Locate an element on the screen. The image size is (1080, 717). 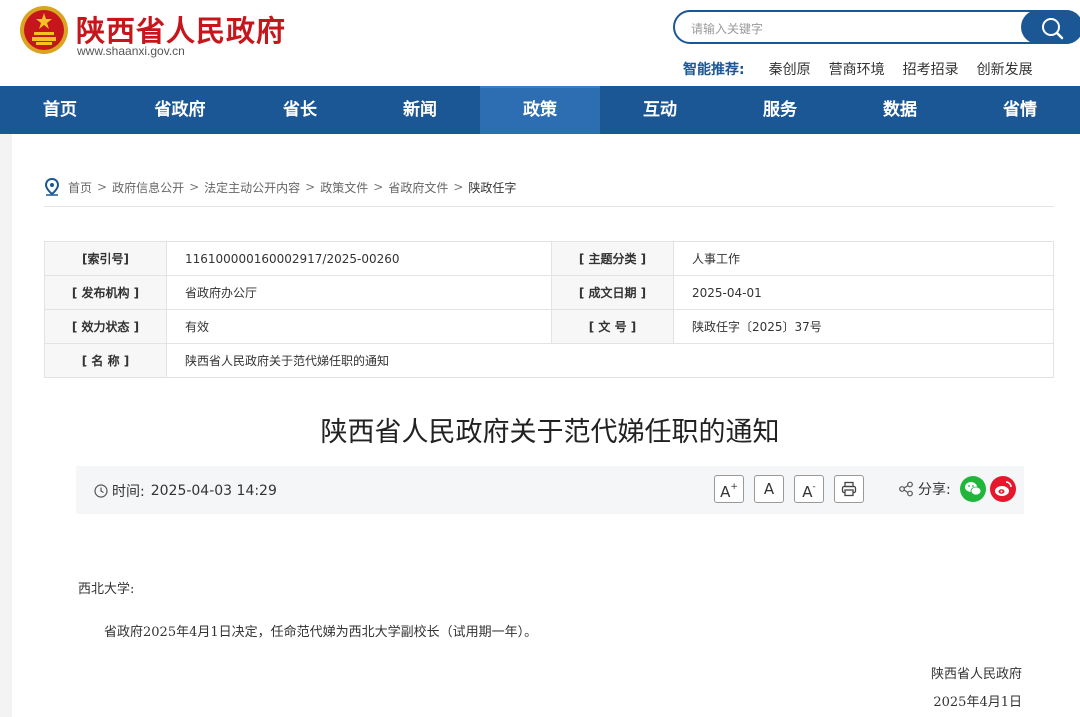
wechat-share-button is located at coordinates (973, 489).